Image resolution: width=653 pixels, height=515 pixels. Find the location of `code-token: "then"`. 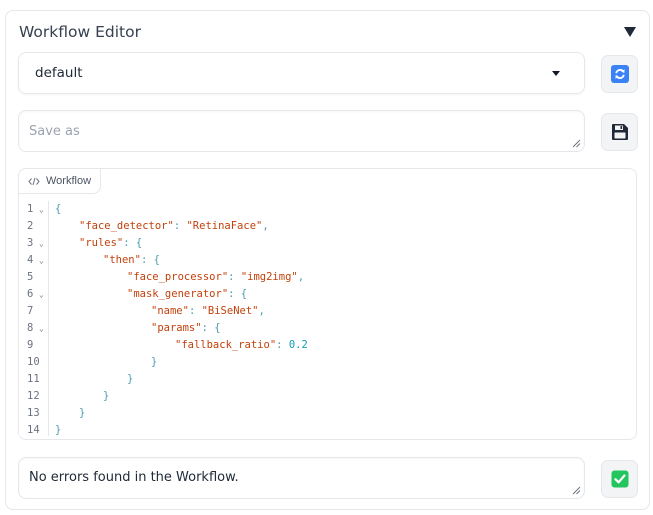

code-token: "then" is located at coordinates (122, 260).